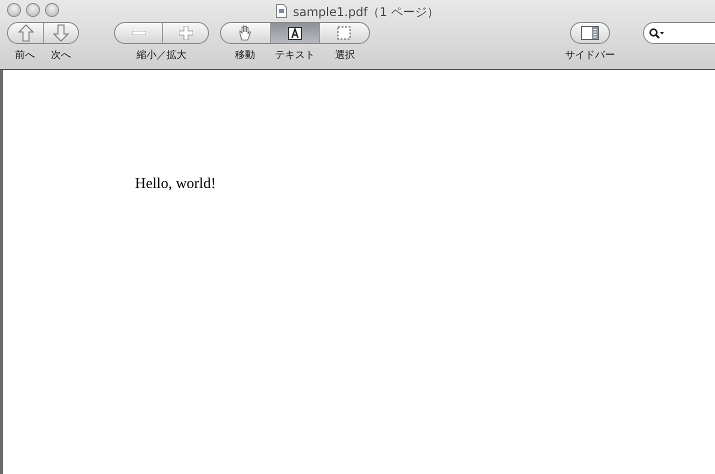 Image resolution: width=715 pixels, height=474 pixels. I want to click on arrow-up-icon, so click(26, 33).